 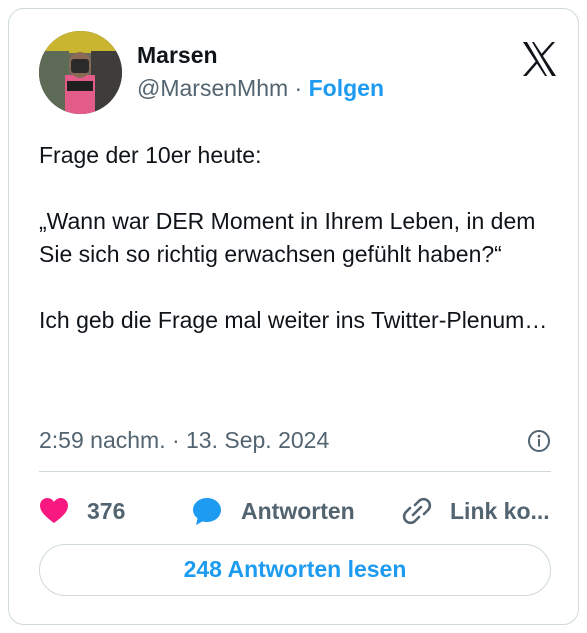 I want to click on reply-button: Antworten, so click(x=273, y=511).